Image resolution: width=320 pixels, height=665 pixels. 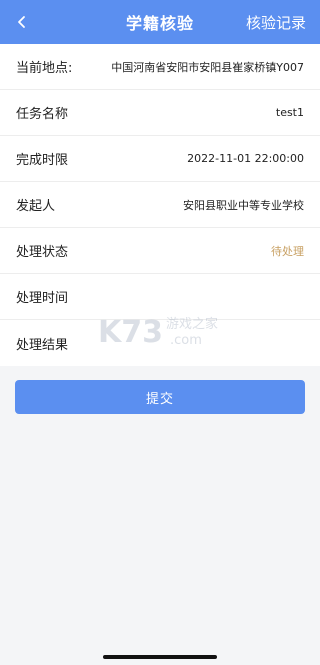 I want to click on status-badge: 待处理, so click(x=287, y=251).